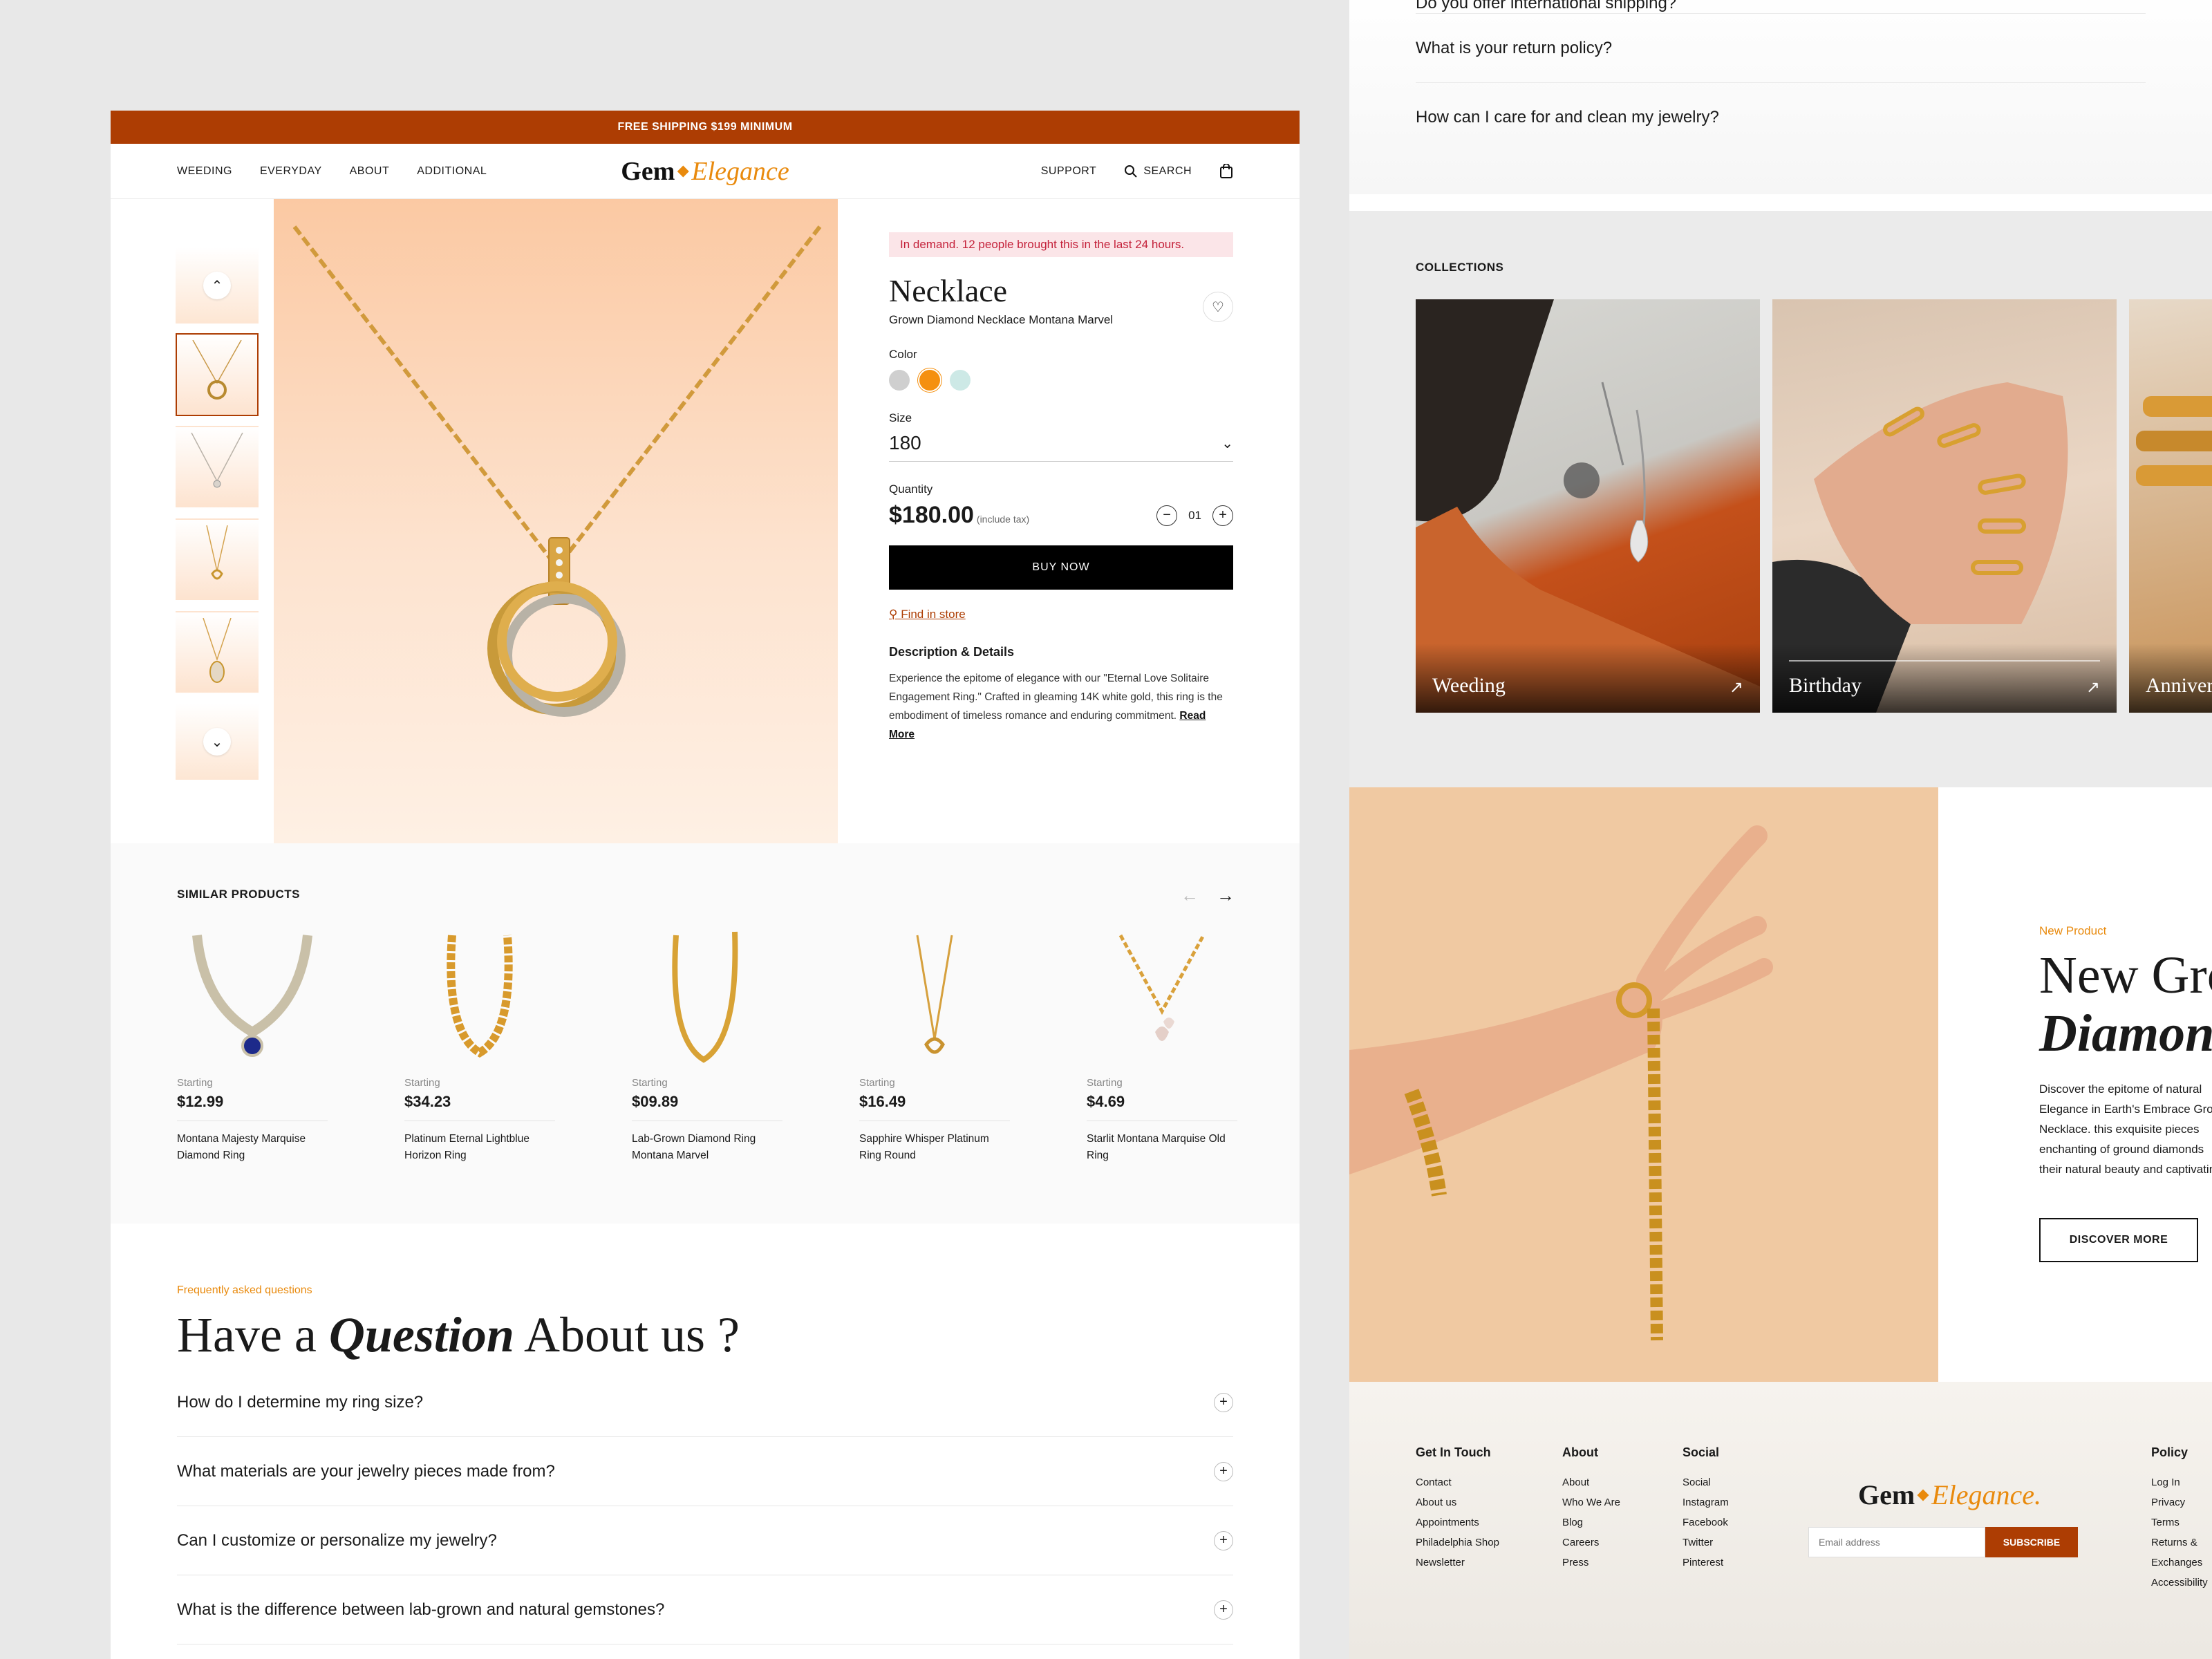  I want to click on product-name: Lab-Grown Diamond Ring Montana Marvel, so click(694, 1147).